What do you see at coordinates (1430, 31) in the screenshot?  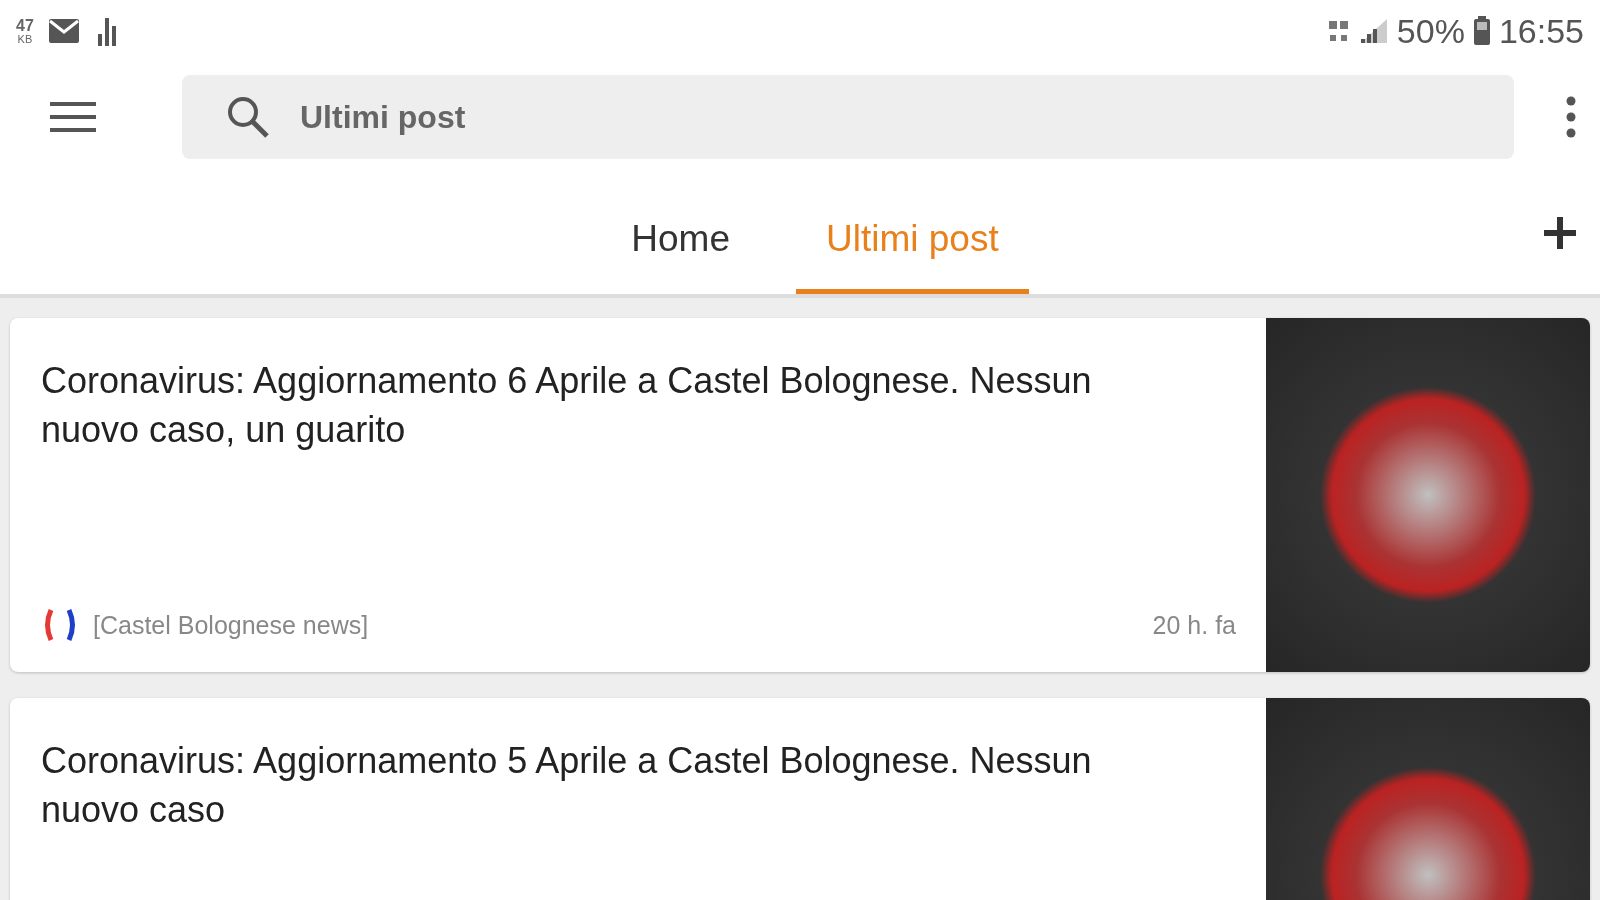 I see `battery-percentage: 50%` at bounding box center [1430, 31].